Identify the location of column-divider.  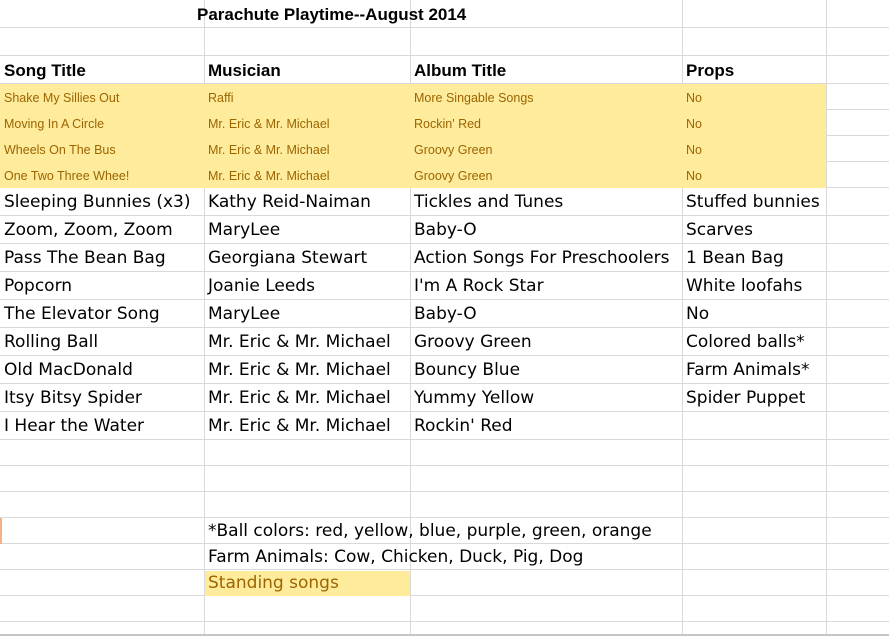
(826, 318).